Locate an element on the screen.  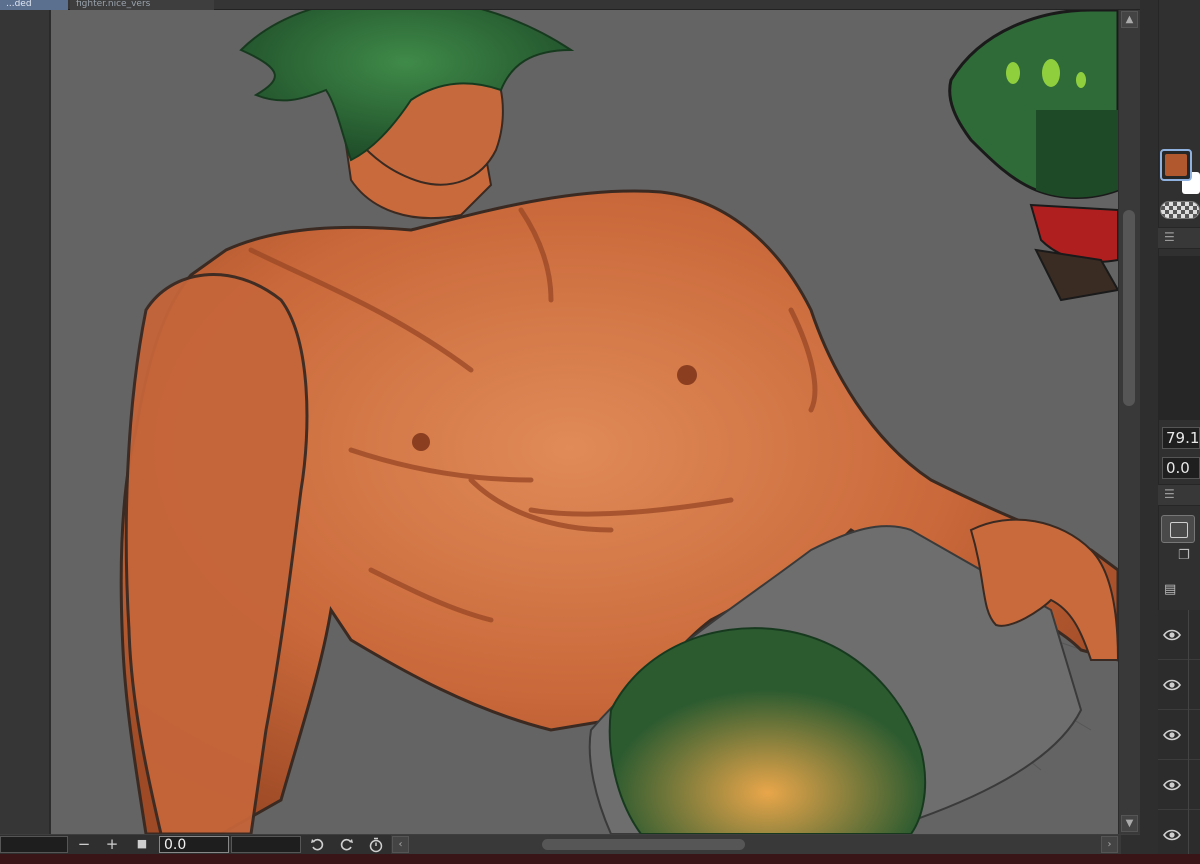
panel-header-bar: ☰ is located at coordinates (1179, 238).